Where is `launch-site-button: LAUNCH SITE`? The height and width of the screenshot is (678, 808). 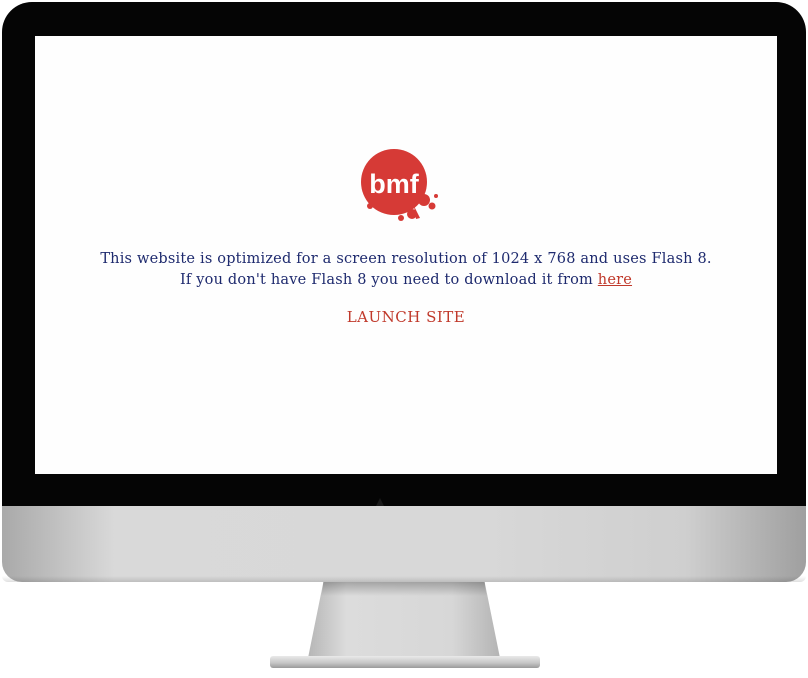 launch-site-button: LAUNCH SITE is located at coordinates (406, 317).